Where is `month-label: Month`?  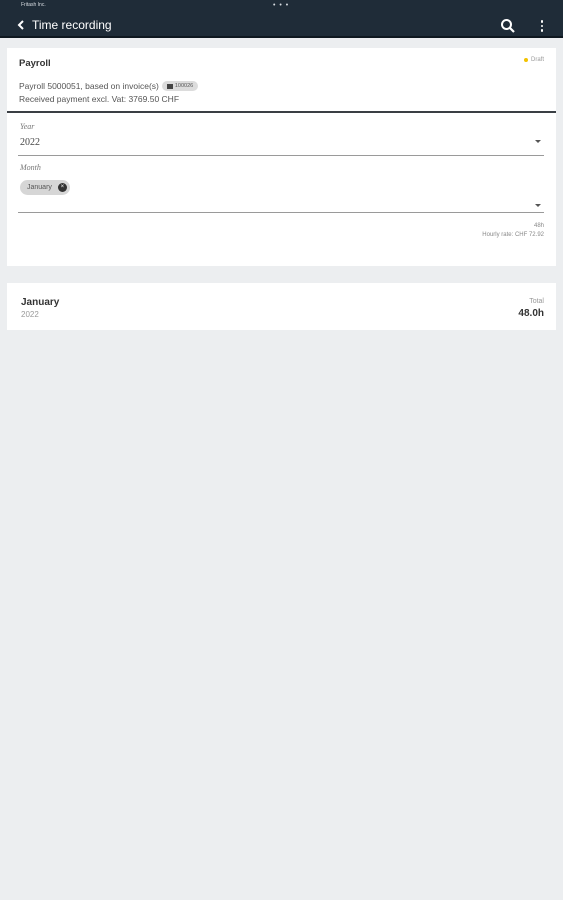
month-label: Month is located at coordinates (30, 167).